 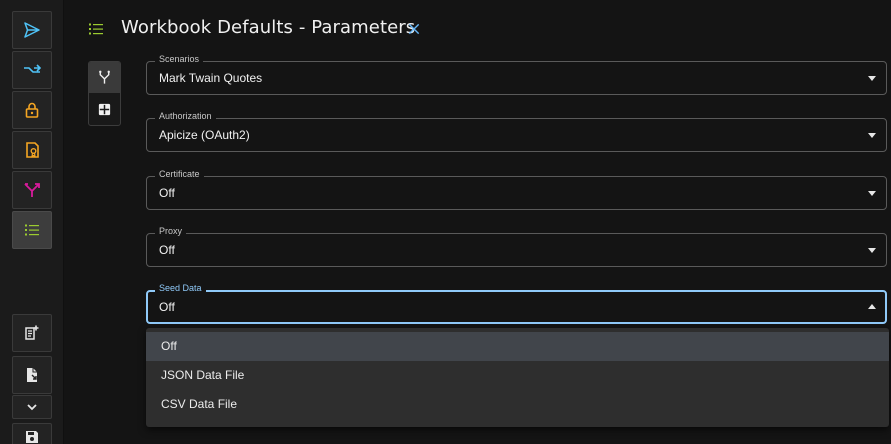 I want to click on new-workbook-button, so click(x=32, y=333).